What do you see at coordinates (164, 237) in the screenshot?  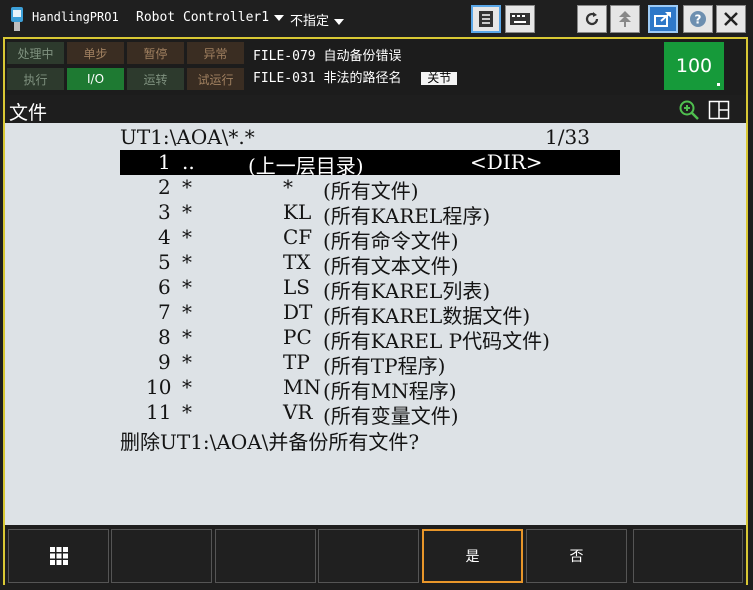 I see `item-number: 4` at bounding box center [164, 237].